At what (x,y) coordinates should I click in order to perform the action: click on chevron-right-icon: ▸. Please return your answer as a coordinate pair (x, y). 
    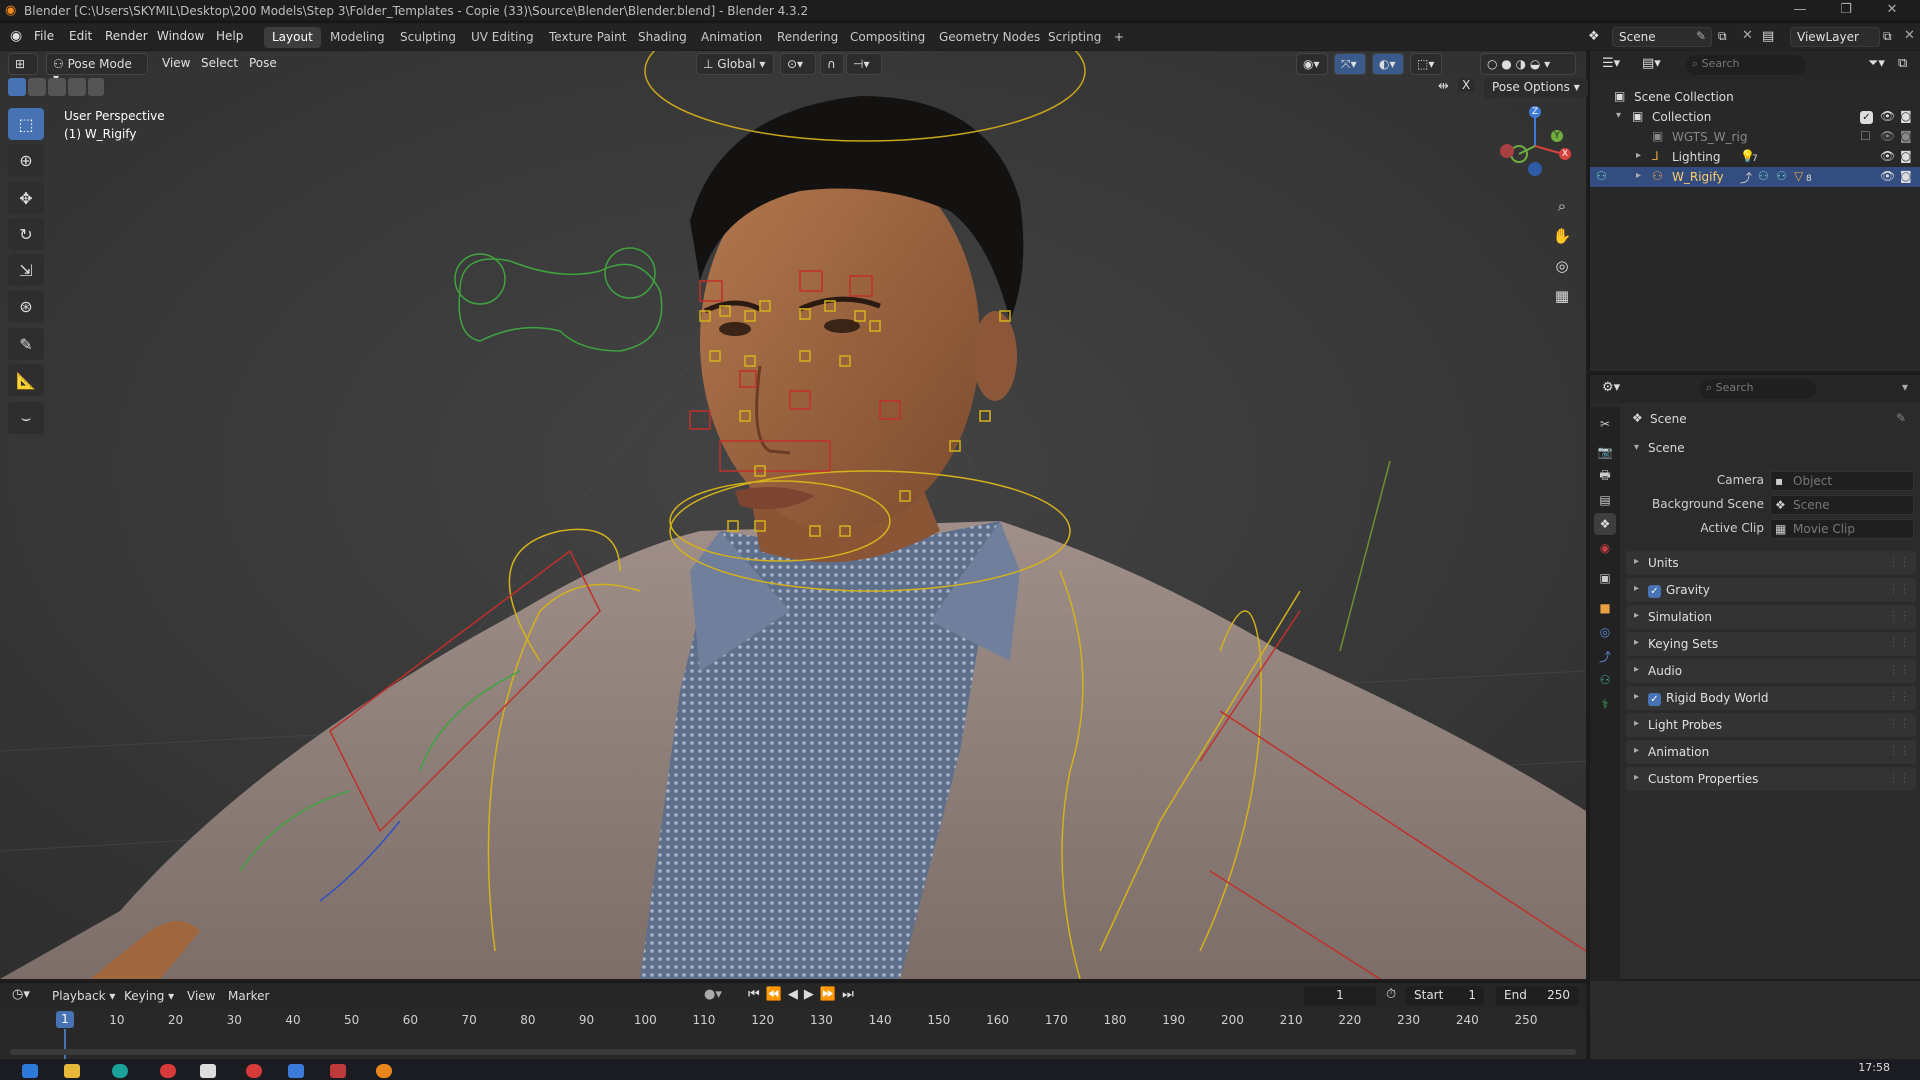
    Looking at the image, I should click on (1638, 175).